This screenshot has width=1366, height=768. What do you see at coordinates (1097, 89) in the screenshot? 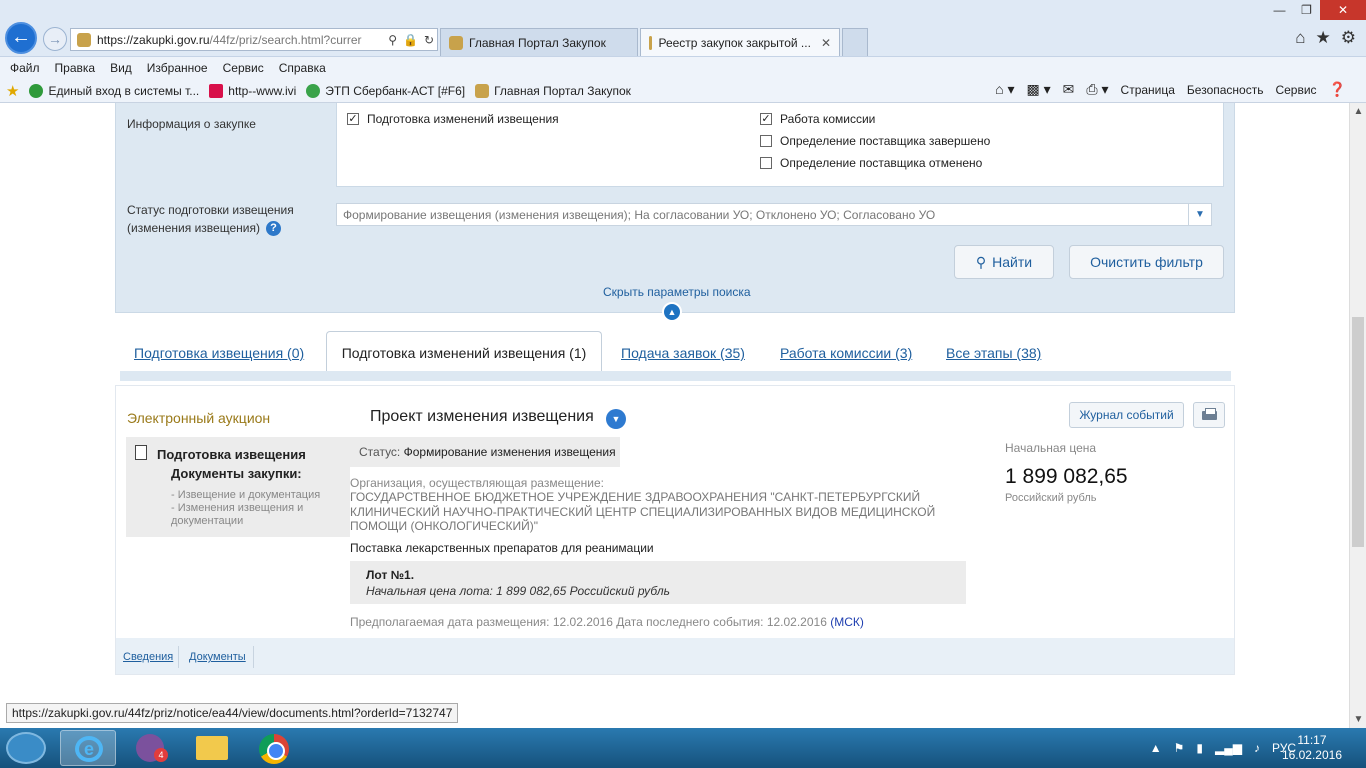
I see `print-icon: ⎙ ▾` at bounding box center [1097, 89].